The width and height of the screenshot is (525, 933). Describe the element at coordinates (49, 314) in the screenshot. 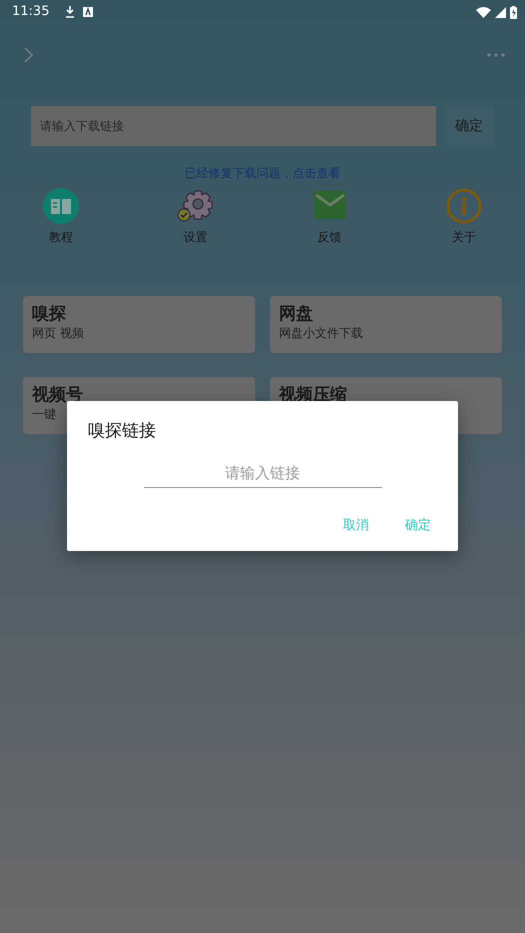

I see `card-title: 嗅探` at that location.